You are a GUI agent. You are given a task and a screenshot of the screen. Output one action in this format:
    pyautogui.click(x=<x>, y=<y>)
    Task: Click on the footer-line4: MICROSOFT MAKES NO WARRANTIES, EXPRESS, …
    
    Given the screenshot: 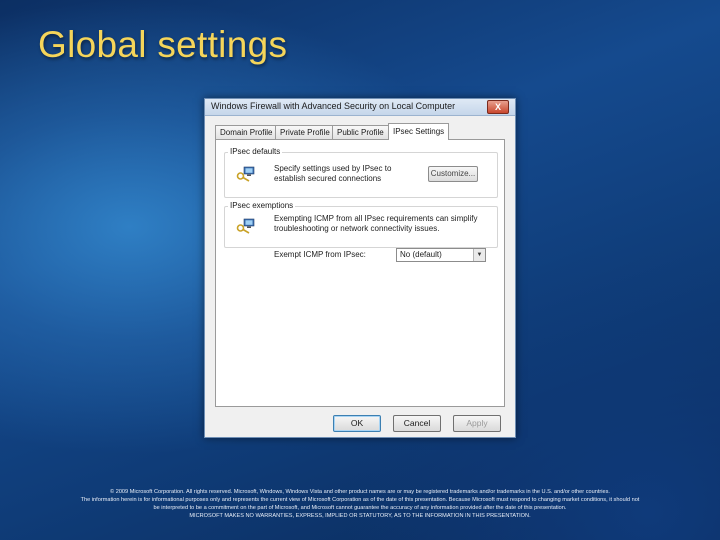 What is the action you would take?
    pyautogui.click(x=360, y=516)
    